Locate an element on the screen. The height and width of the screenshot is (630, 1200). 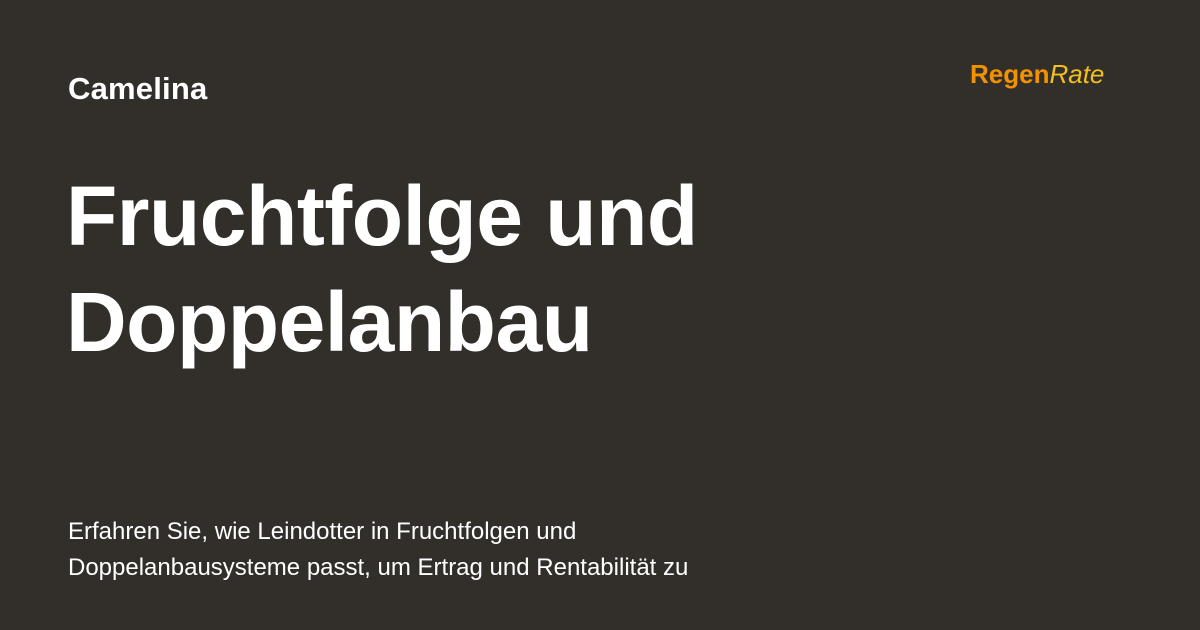
category-label: Camelina is located at coordinates (138, 88).